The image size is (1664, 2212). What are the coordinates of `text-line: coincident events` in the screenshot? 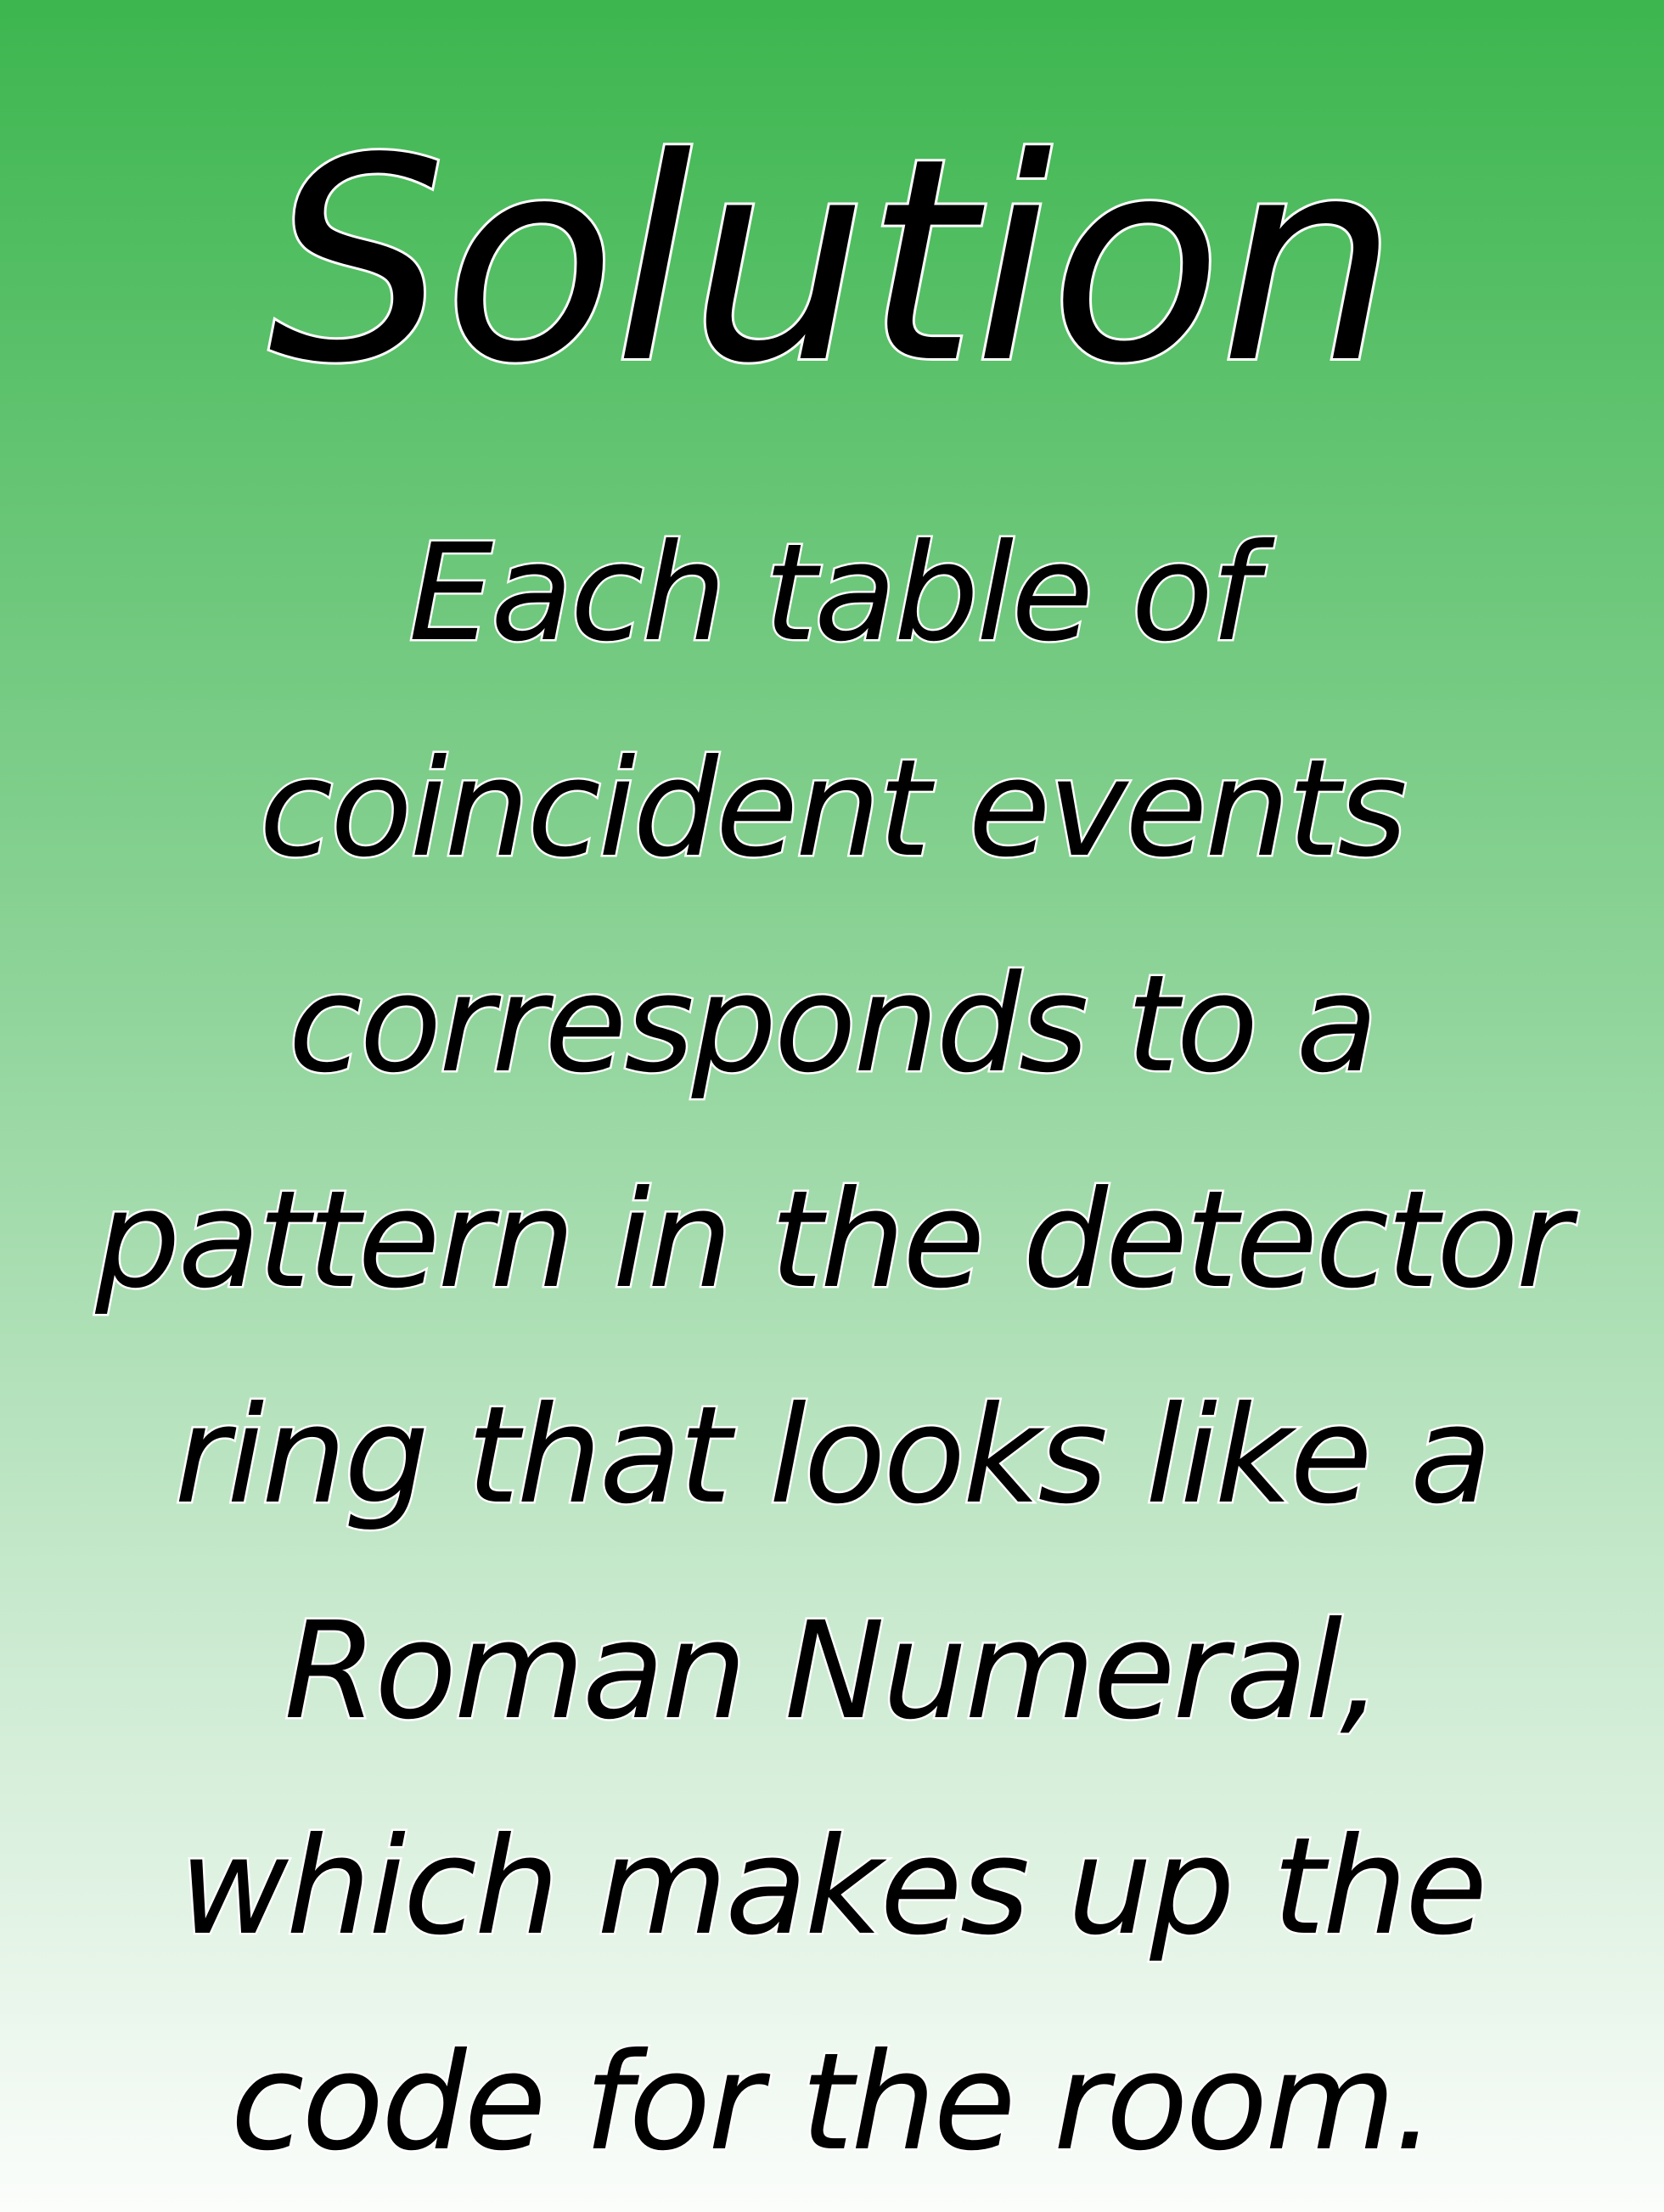 It's located at (833, 809).